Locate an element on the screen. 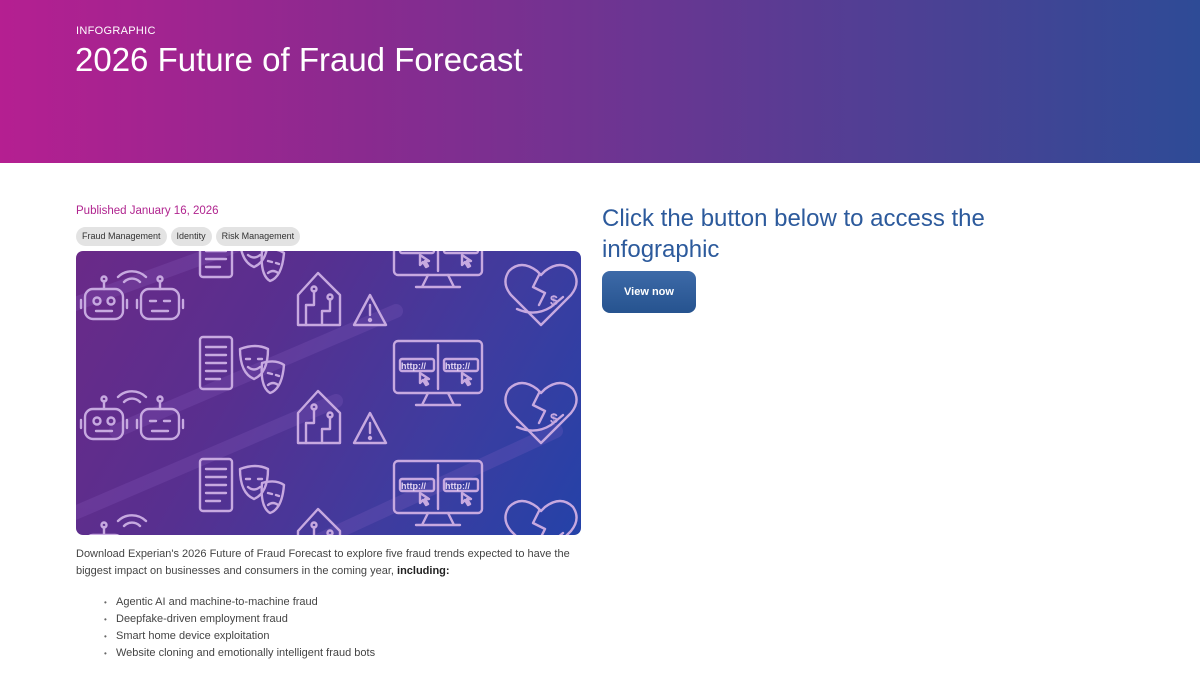  tag-identity: Identity is located at coordinates (191, 236).